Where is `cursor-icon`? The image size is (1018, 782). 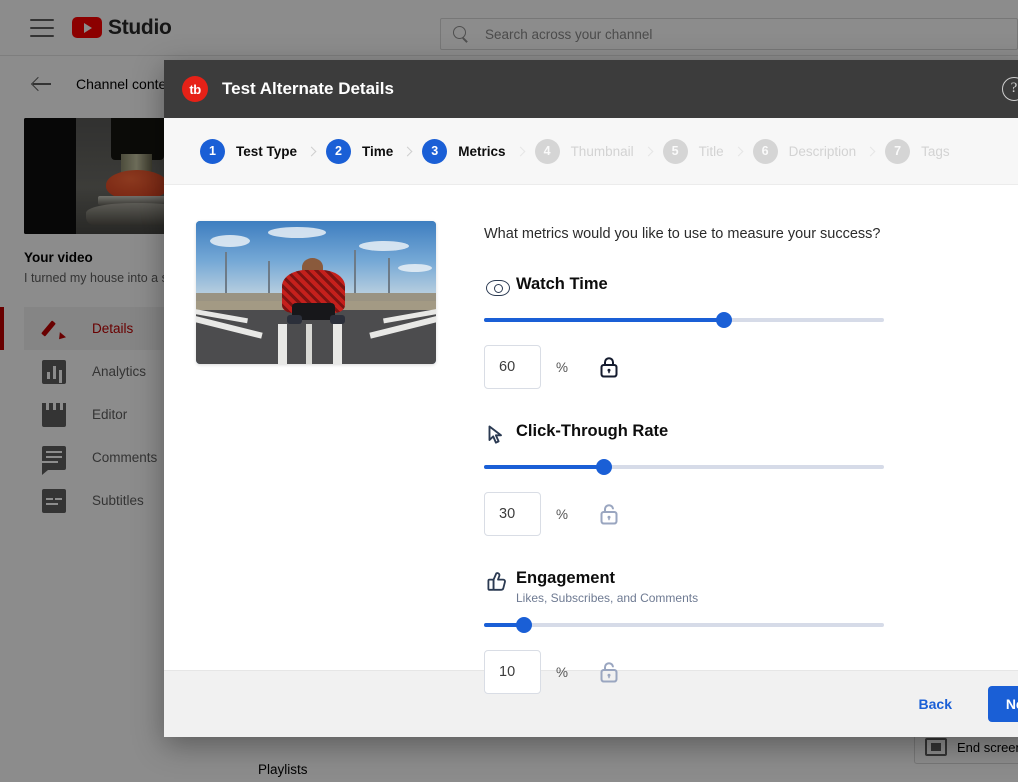 cursor-icon is located at coordinates (497, 434).